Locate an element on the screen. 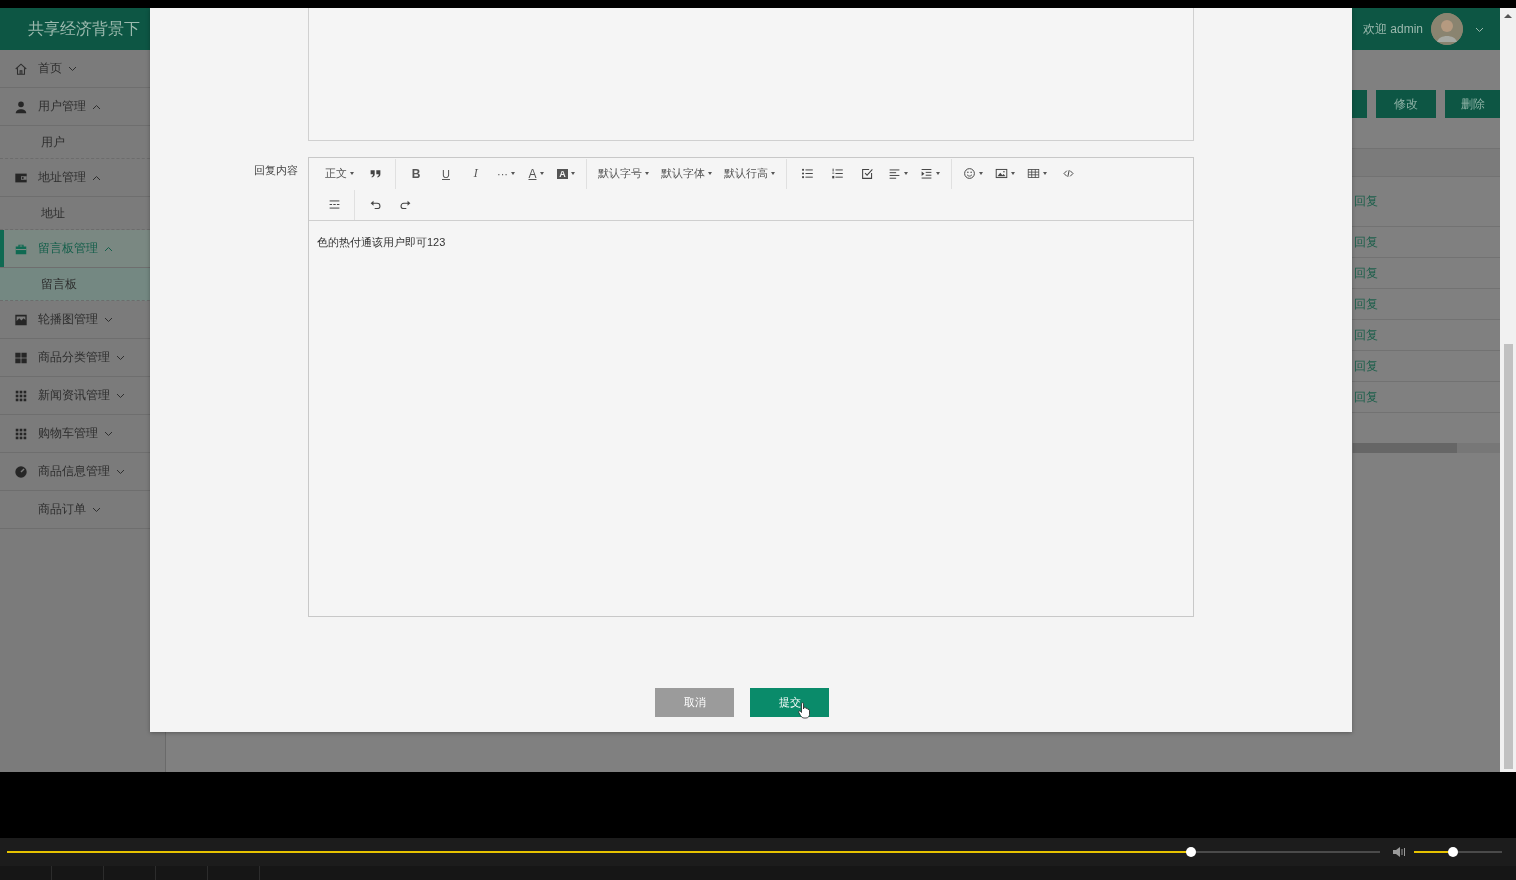 The image size is (1516, 880). font-color-button: A is located at coordinates (536, 173).